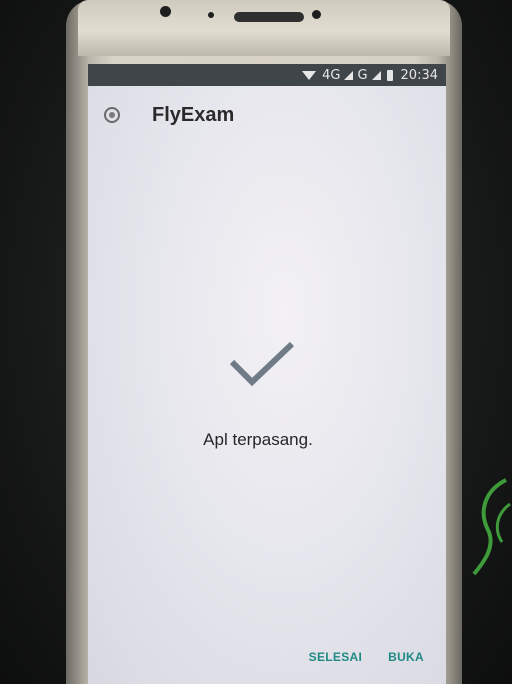 The height and width of the screenshot is (684, 512). What do you see at coordinates (258, 439) in the screenshot?
I see `install-status-message: Apl terpasang.` at bounding box center [258, 439].